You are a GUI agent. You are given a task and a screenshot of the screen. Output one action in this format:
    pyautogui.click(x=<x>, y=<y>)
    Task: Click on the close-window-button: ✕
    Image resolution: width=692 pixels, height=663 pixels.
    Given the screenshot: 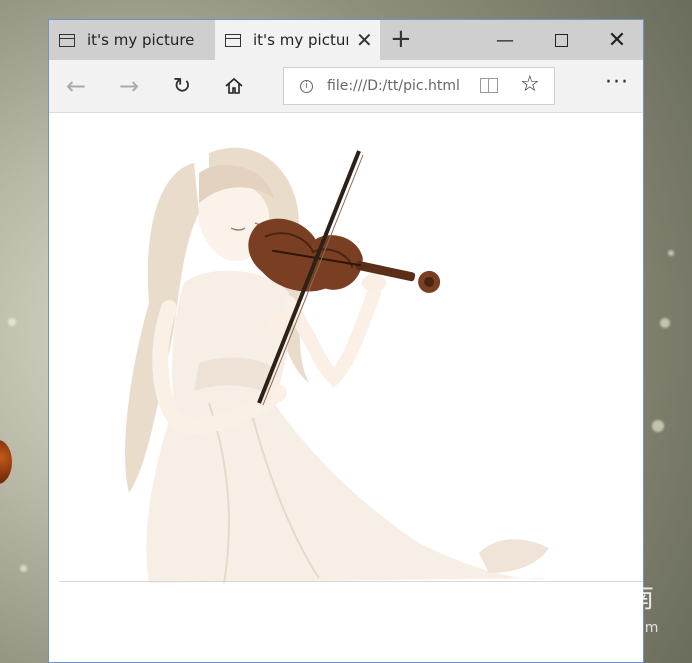 What is the action you would take?
    pyautogui.click(x=616, y=40)
    